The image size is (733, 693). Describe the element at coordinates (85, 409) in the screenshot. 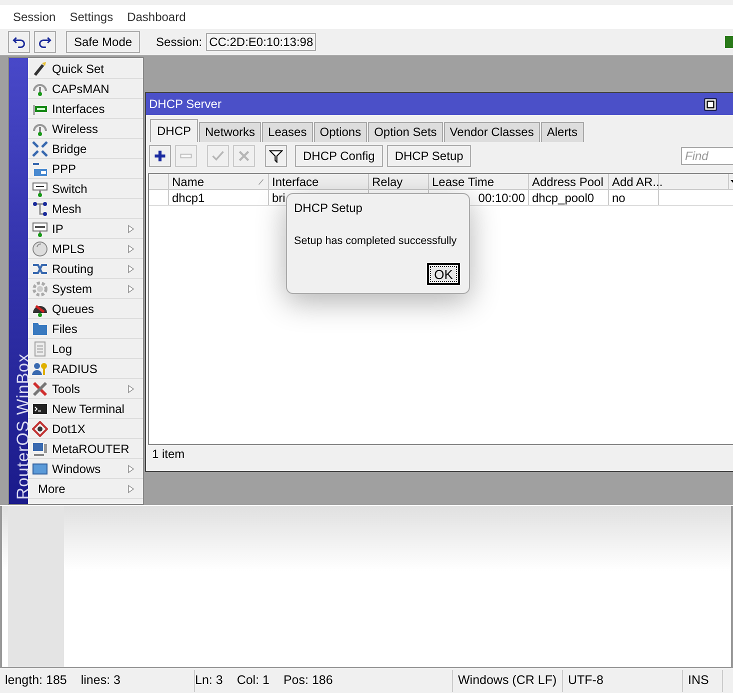

I see `side-menu-item: New Terminal` at that location.